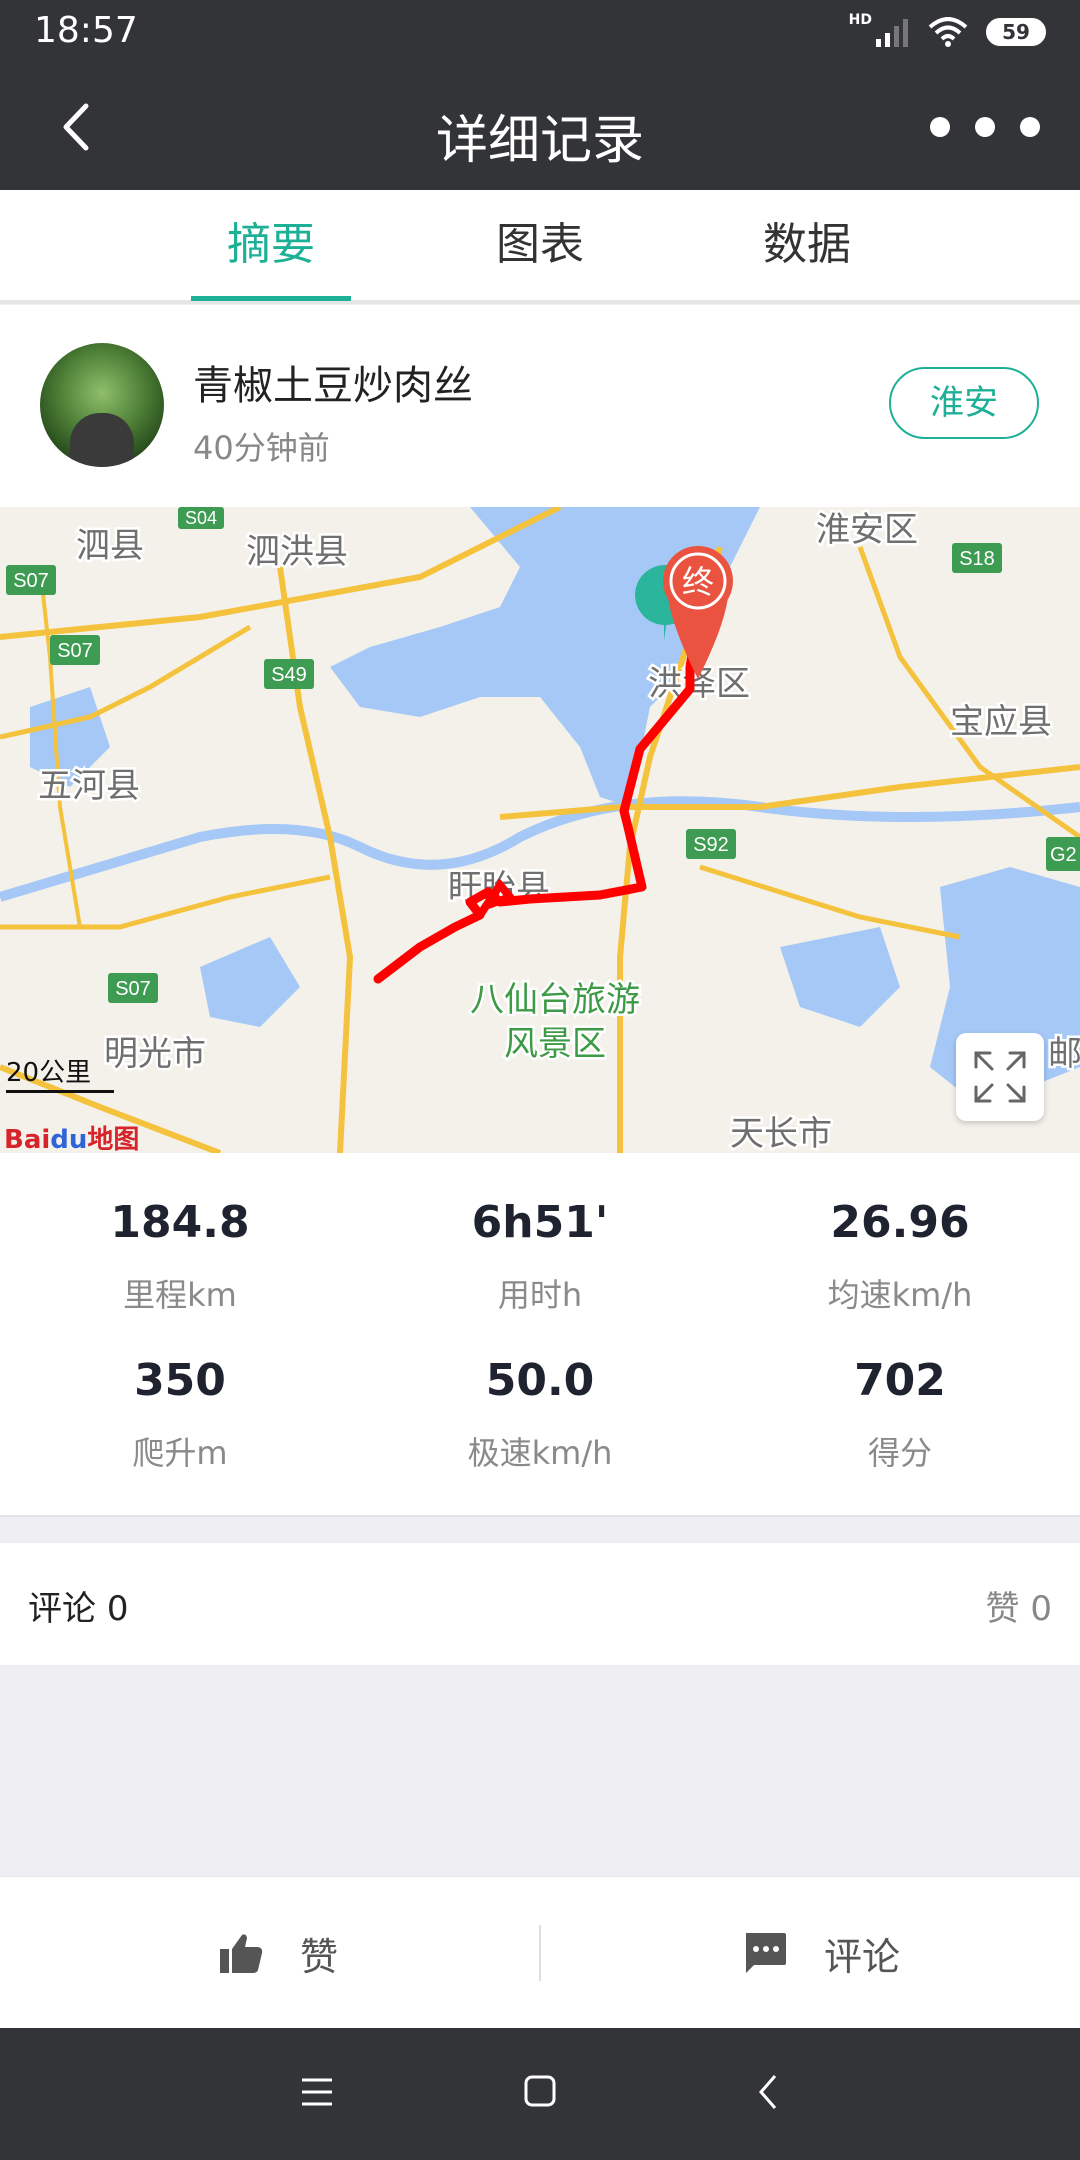  I want to click on active-tab-indicator, so click(271, 298).